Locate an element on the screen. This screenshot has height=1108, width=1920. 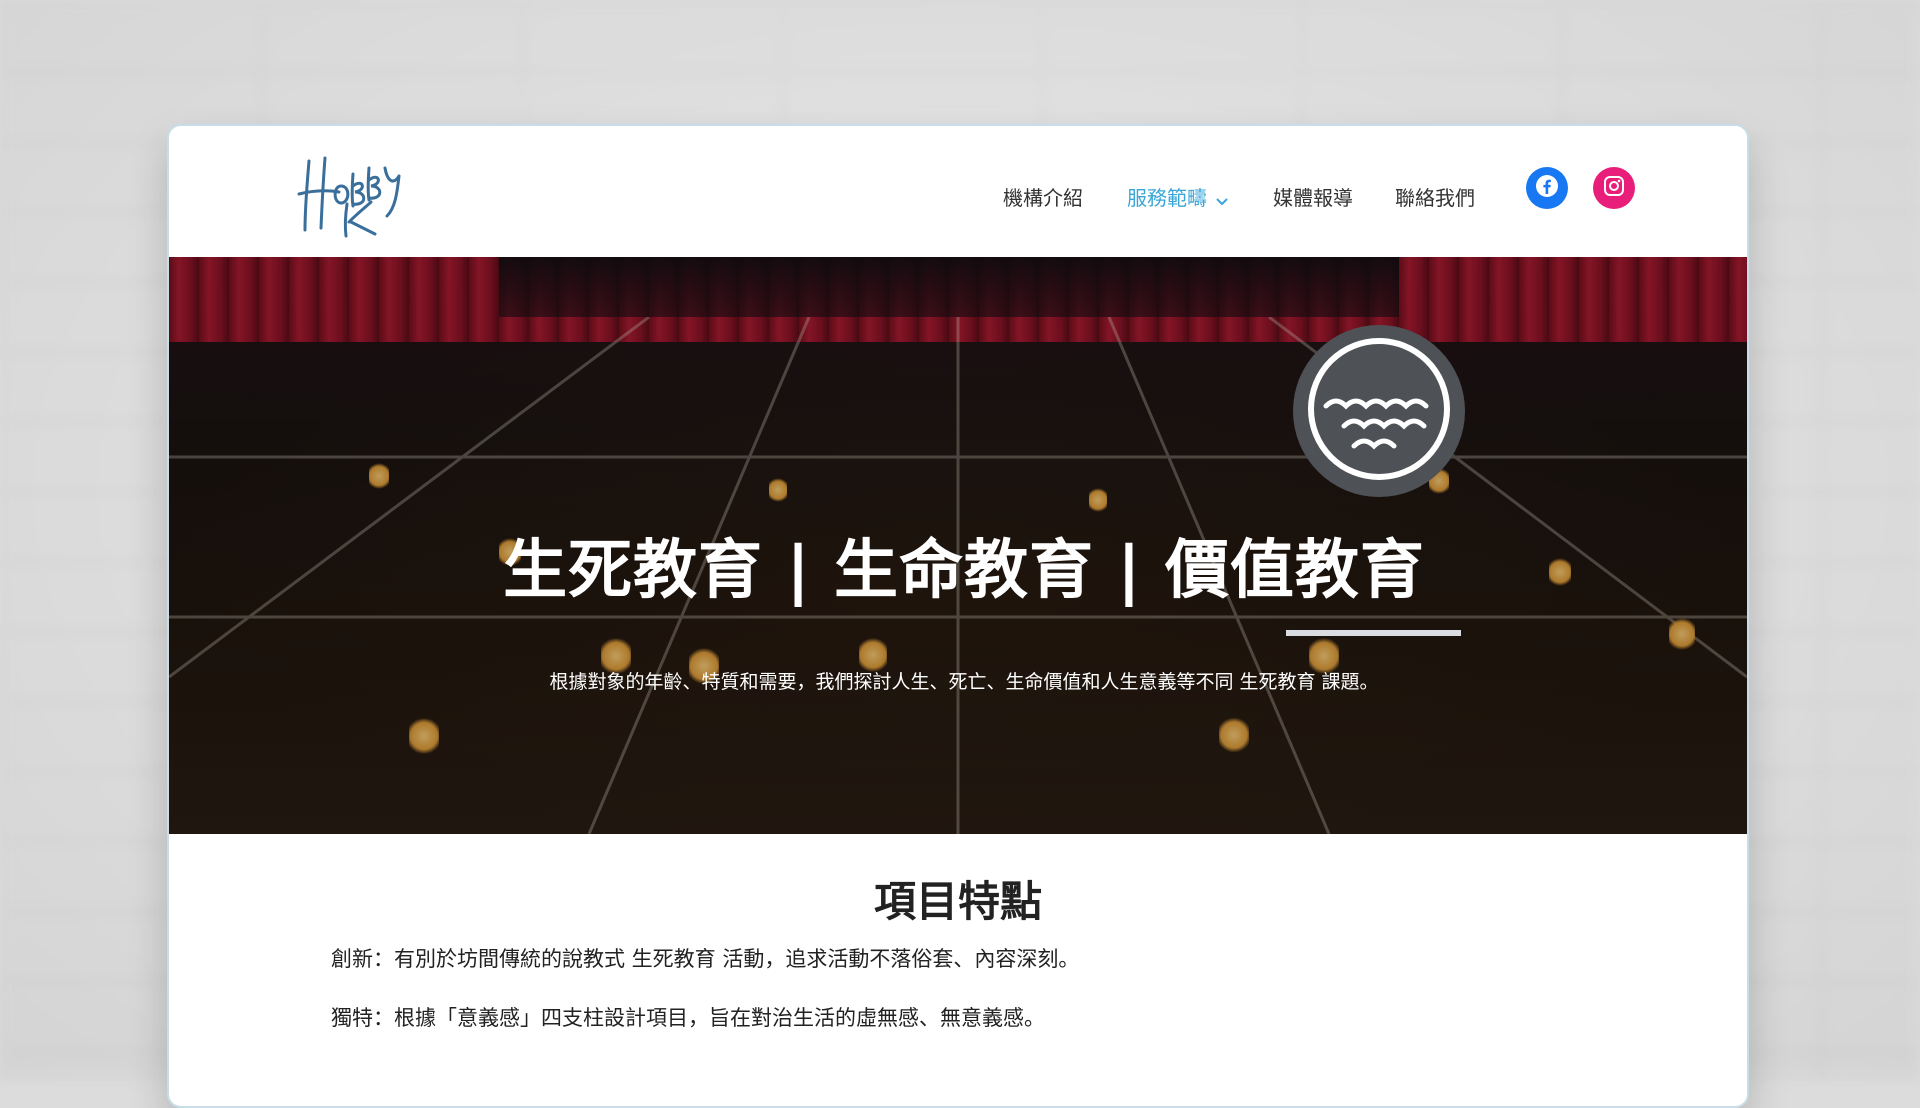
feature-paragraph: 獨特：根據「意義感」四支柱設計項目，旨在對治生活的虛無感、無意義感。 is located at coordinates (688, 1018).